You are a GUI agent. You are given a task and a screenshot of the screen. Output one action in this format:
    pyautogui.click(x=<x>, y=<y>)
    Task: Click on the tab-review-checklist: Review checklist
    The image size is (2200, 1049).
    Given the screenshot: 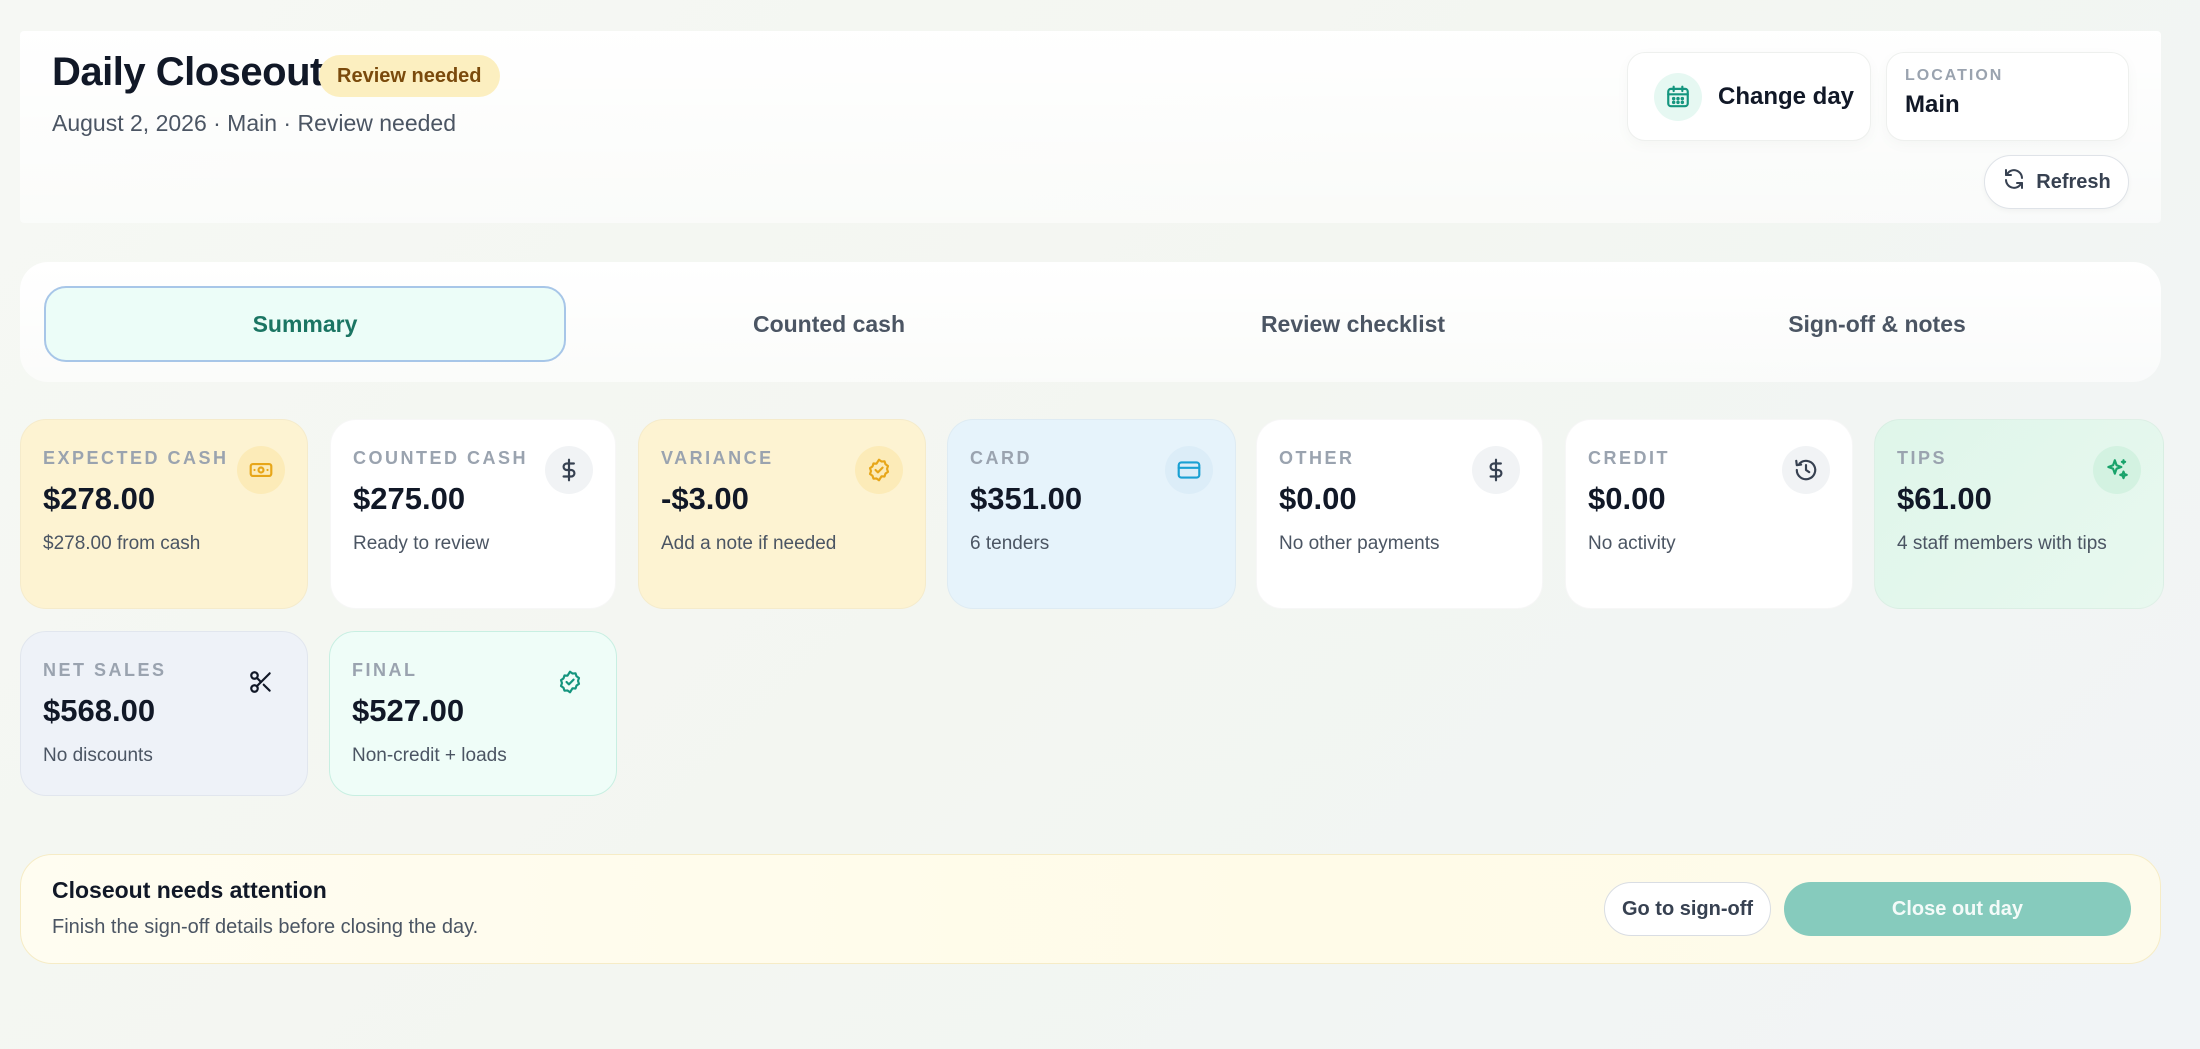 What is the action you would take?
    pyautogui.click(x=1353, y=324)
    